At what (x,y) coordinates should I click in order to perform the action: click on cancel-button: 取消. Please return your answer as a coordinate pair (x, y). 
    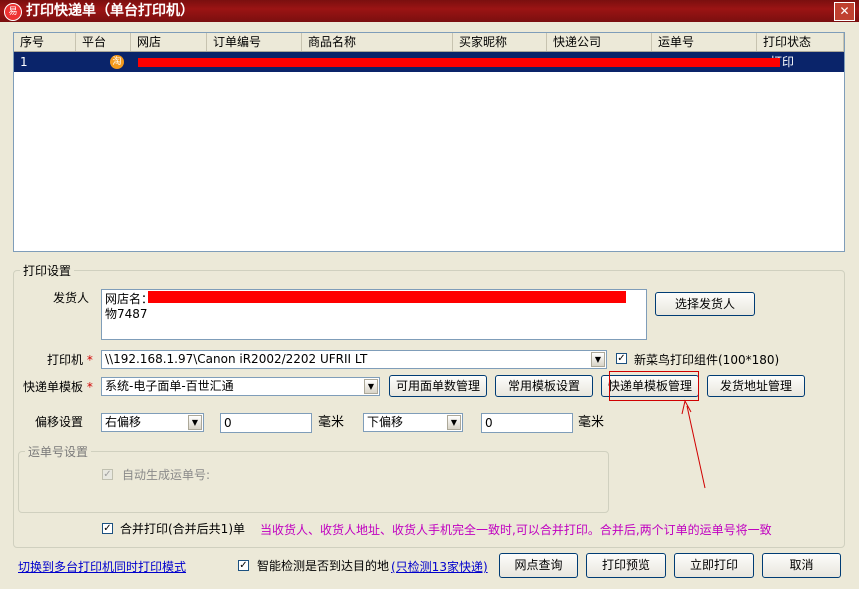
    Looking at the image, I should click on (801, 565).